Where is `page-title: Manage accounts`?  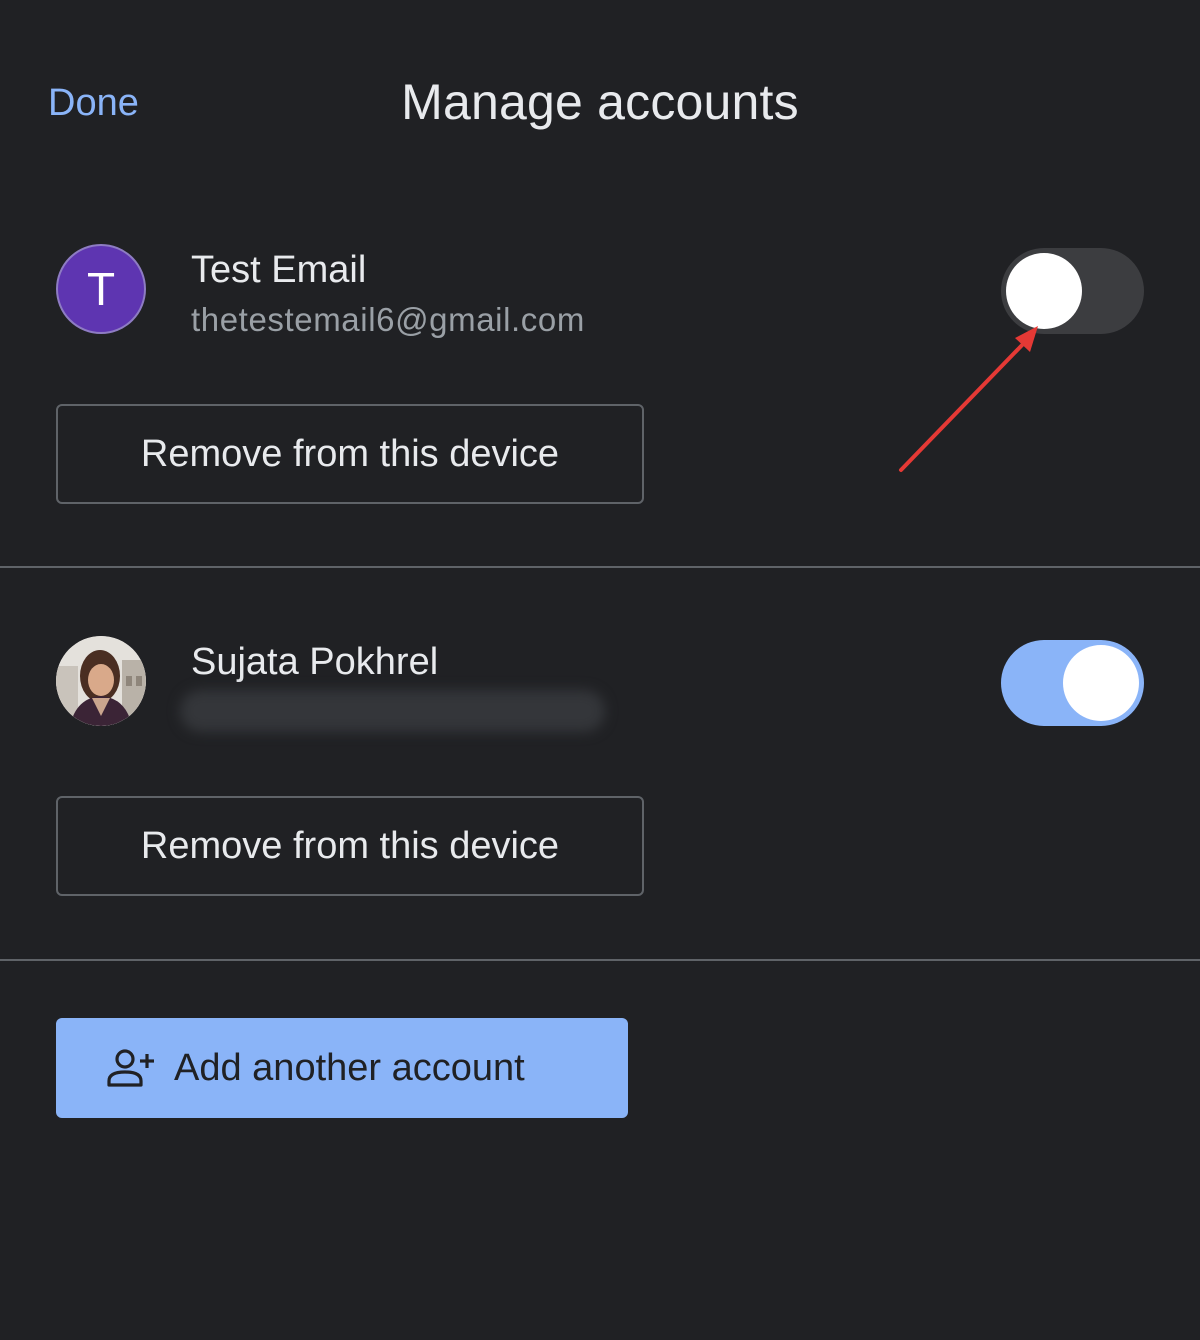 page-title: Manage accounts is located at coordinates (600, 102).